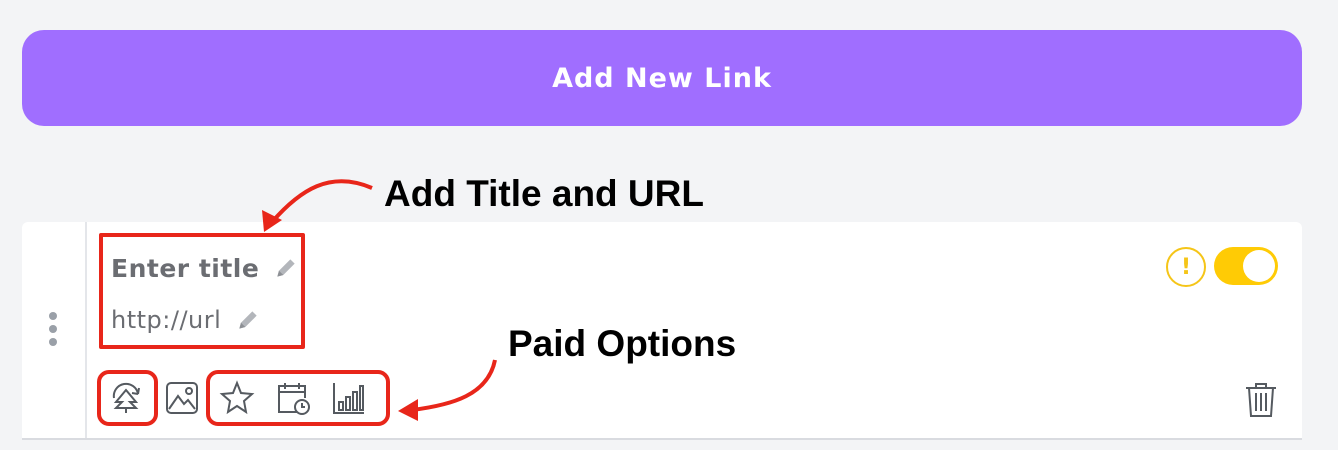  I want to click on annotation-paid-options: Paid Options, so click(622, 343).